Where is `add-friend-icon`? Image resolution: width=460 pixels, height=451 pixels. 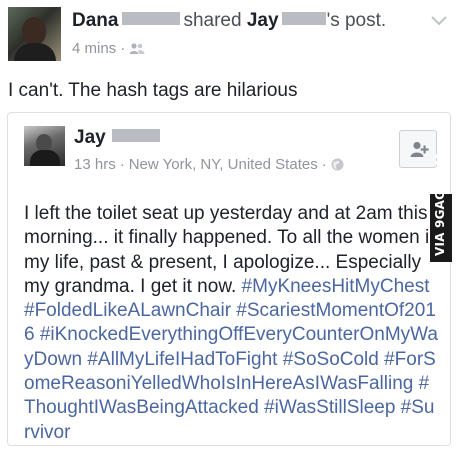
add-friend-icon is located at coordinates (419, 149).